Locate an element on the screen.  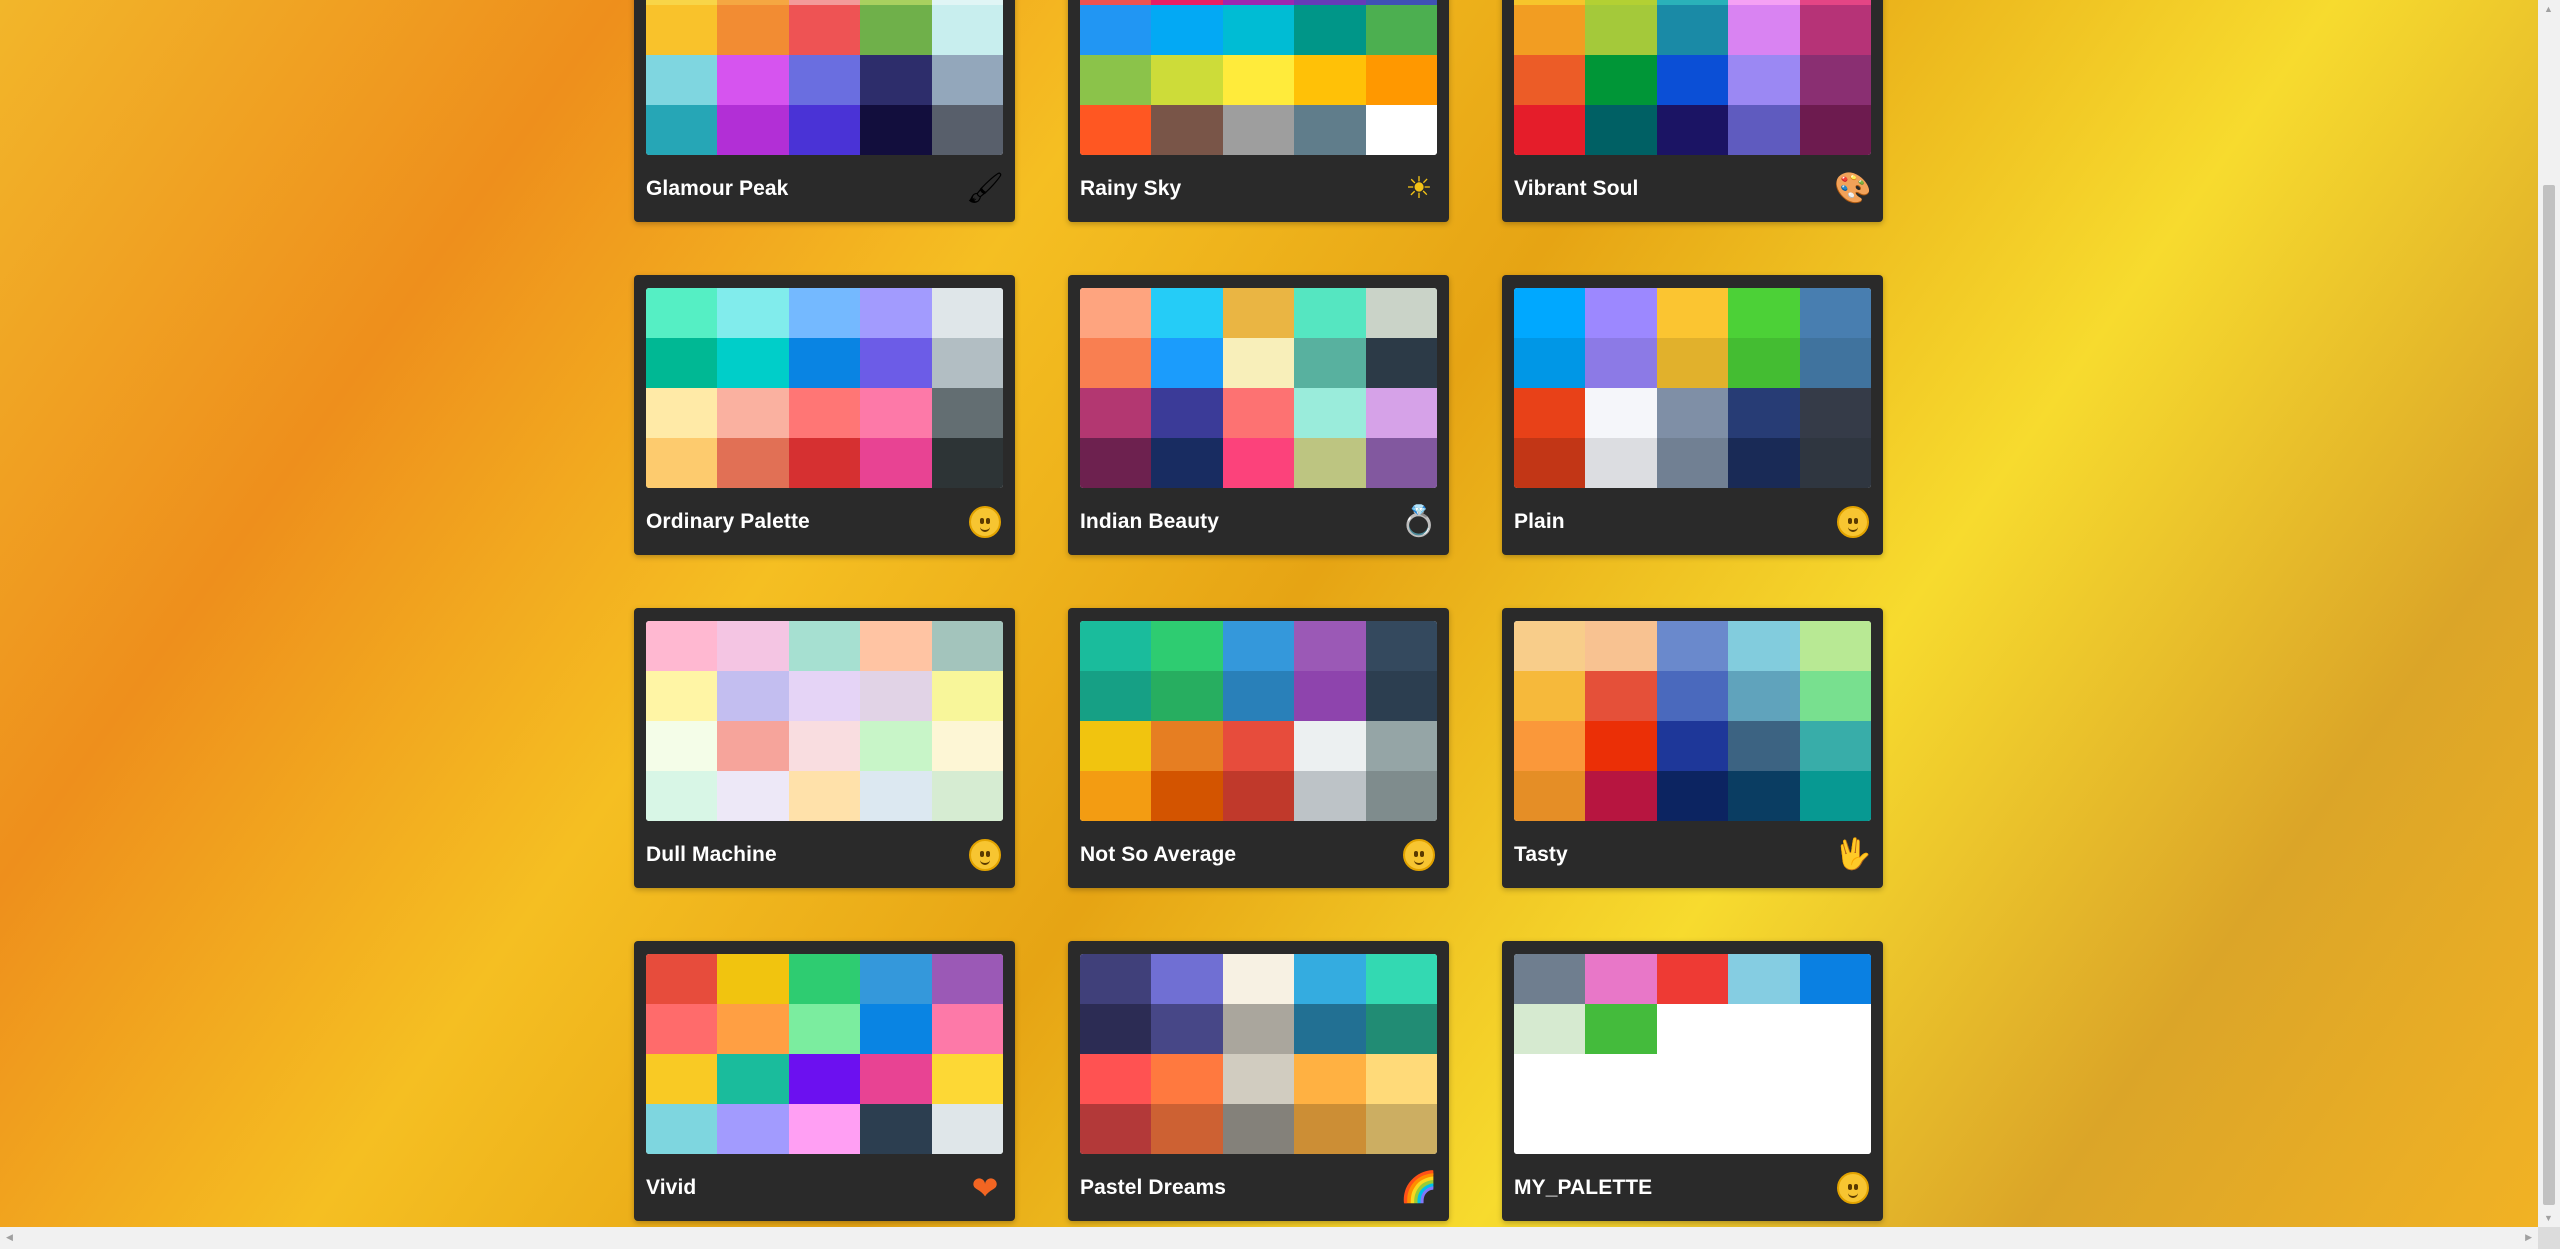
palette-card: Glamour Peak 🖌 is located at coordinates (824, 111).